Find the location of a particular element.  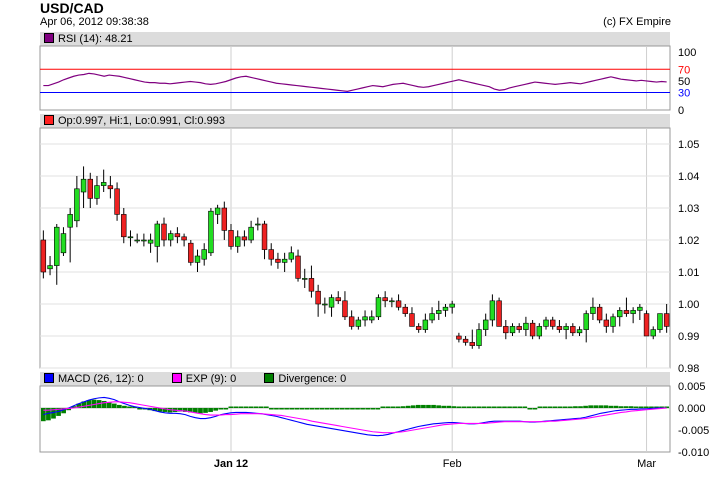

macd-ytick-label: -0.010 is located at coordinates (693, 453).